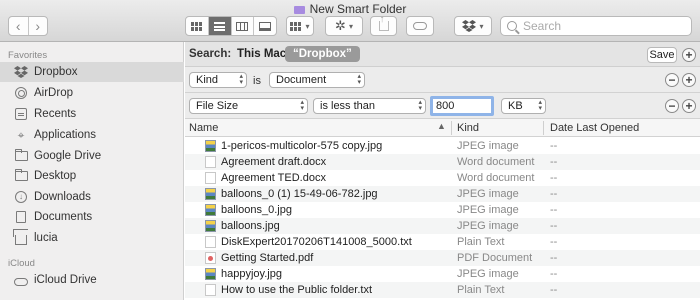  What do you see at coordinates (442, 274) in the screenshot?
I see `table-row: happyjoy.jpg JPEG image --` at bounding box center [442, 274].